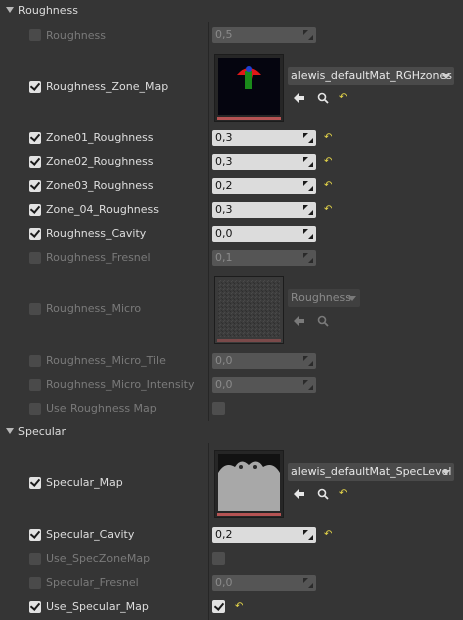 The width and height of the screenshot is (463, 620). I want to click on param-label: Use_SpecZoneMap, so click(98, 558).